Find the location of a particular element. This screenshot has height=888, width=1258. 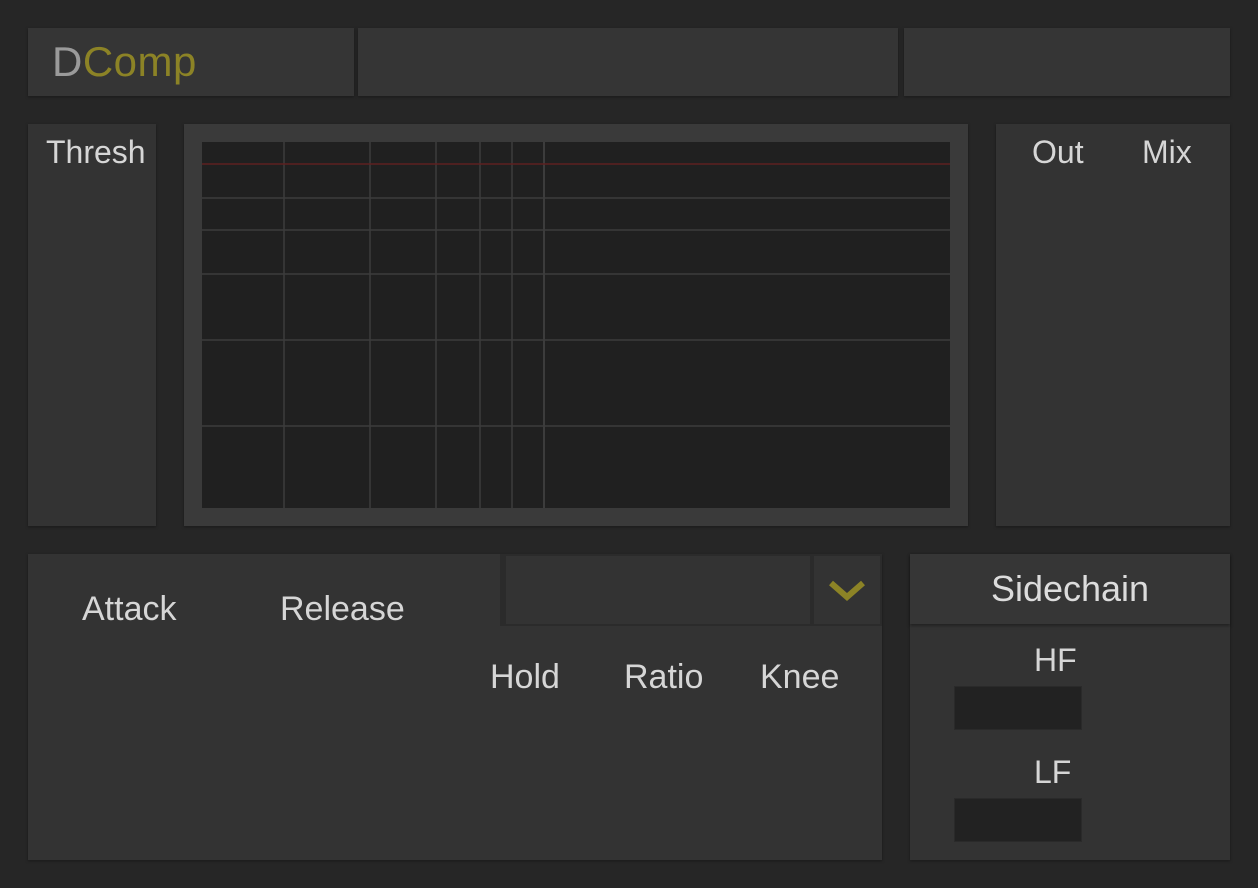

logo-prefix: D is located at coordinates (67, 61).